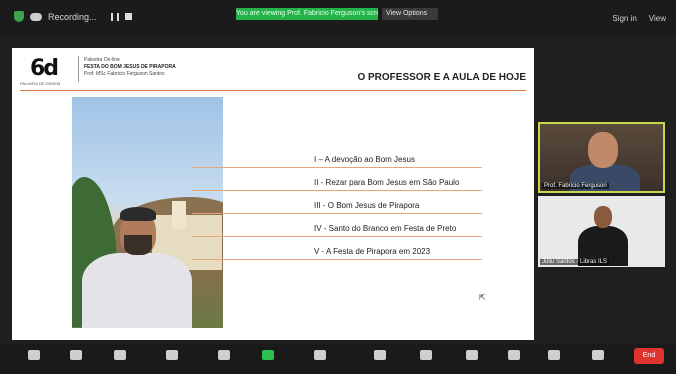  I want to click on meta-line-2: FESTA DO BOM JESUS DE PIRAPORA, so click(130, 67).